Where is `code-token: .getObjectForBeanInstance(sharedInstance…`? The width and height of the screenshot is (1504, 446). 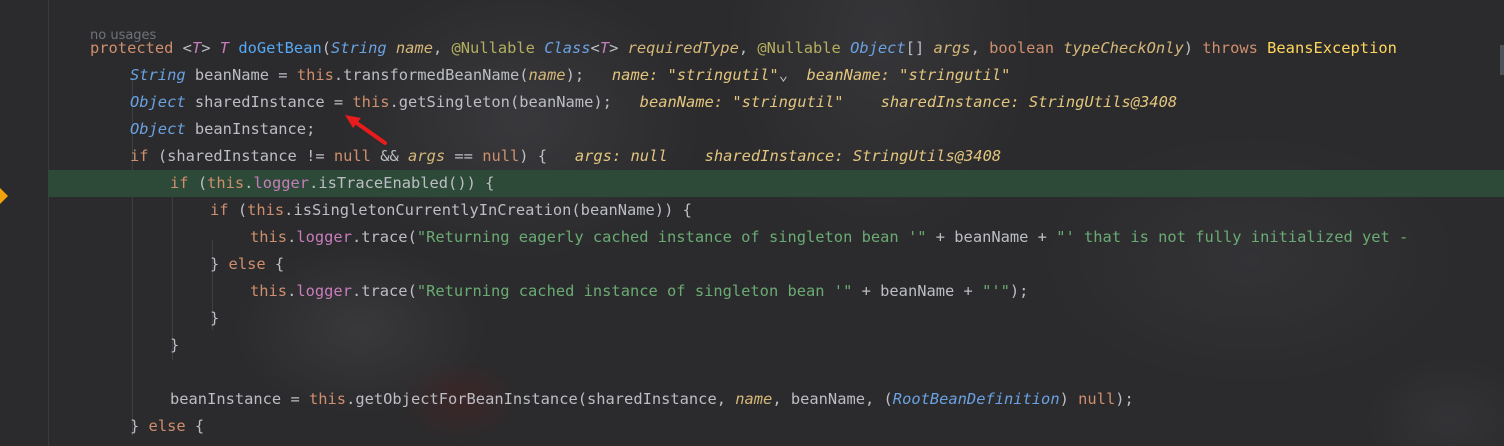
code-token: .getObjectForBeanInstance(sharedInstance… is located at coordinates (541, 399).